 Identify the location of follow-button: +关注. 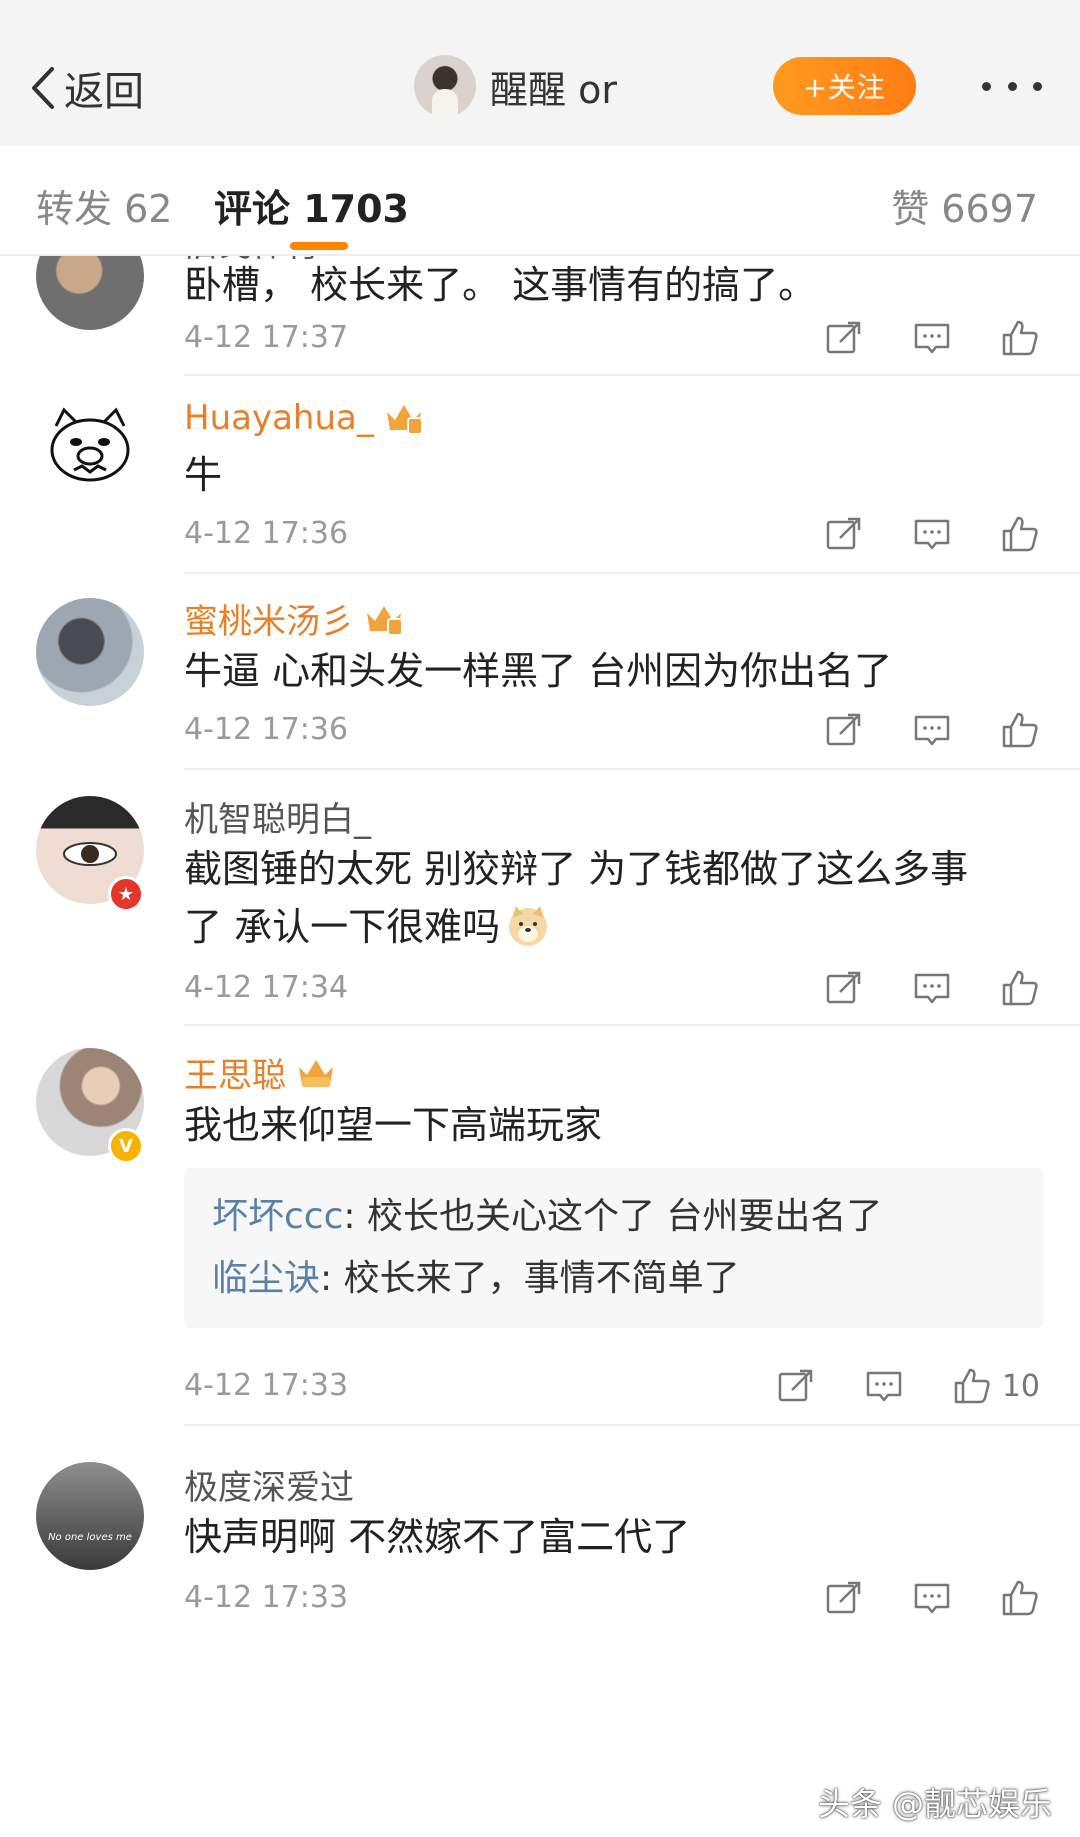
(844, 86).